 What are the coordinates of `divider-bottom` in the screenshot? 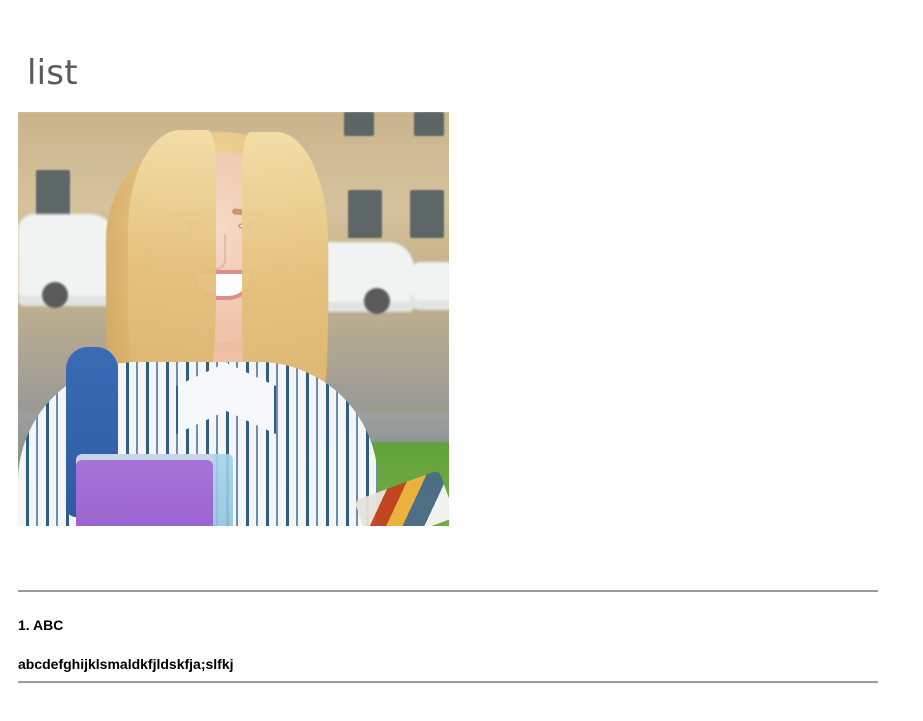 It's located at (448, 682).